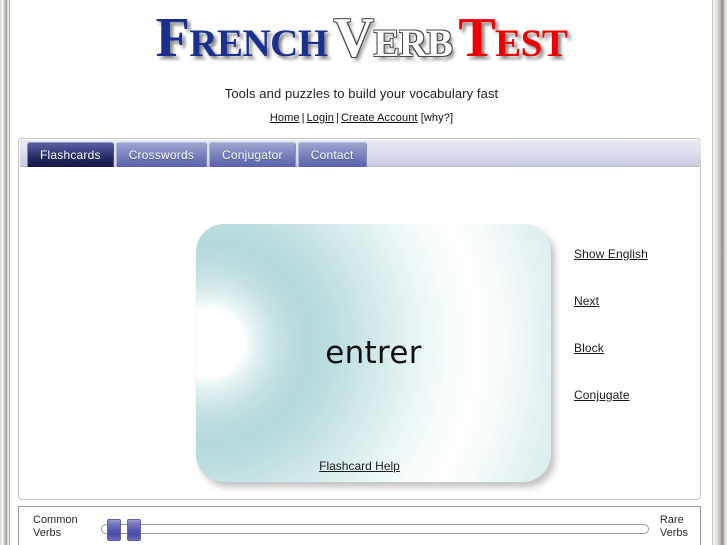  I want to click on tab-list: Flashcards Crosswords Conjugator Contact, so click(197, 154).